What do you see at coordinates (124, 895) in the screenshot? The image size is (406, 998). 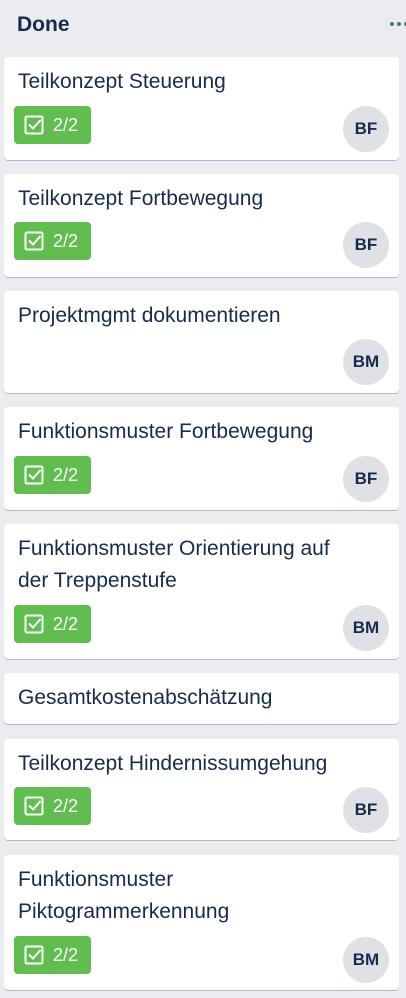 I see `card-title: Funktionsmuster Piktogrammerkennung` at bounding box center [124, 895].